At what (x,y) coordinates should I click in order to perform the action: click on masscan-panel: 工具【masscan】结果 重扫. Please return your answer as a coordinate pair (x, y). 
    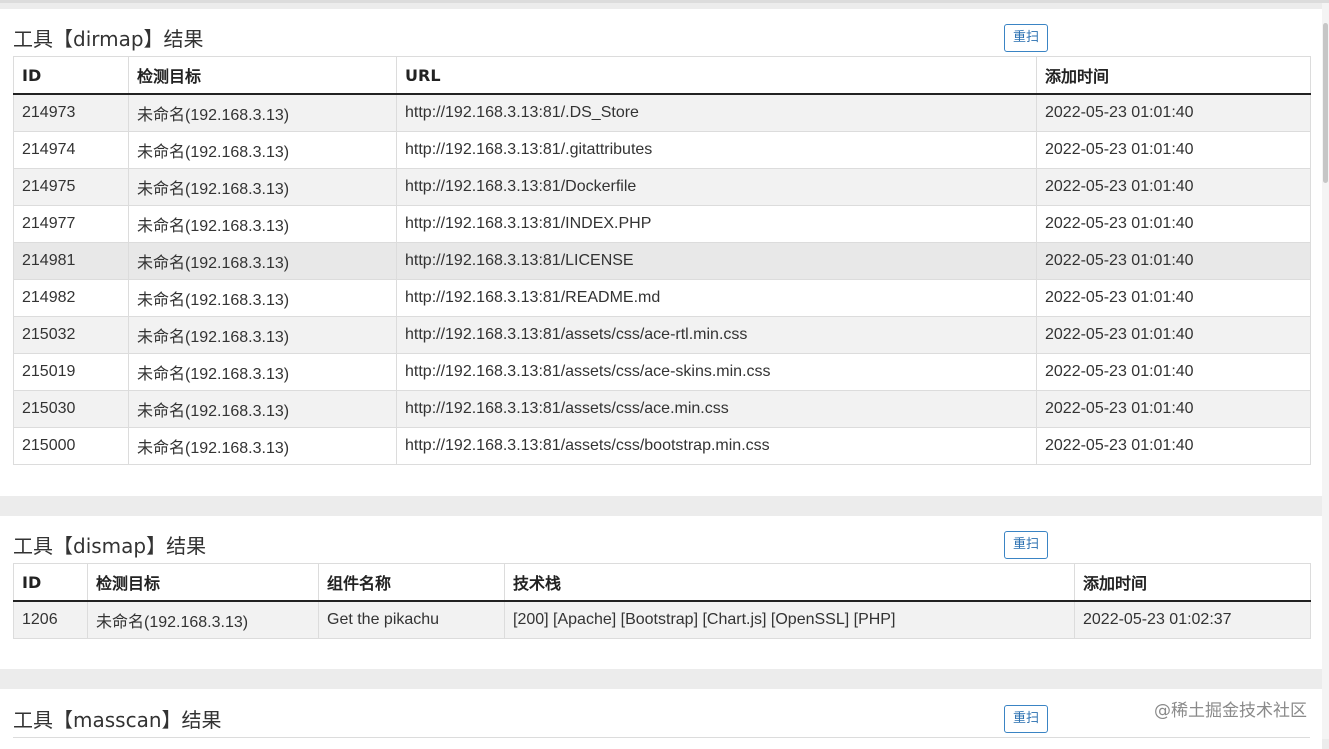
    Looking at the image, I should click on (661, 719).